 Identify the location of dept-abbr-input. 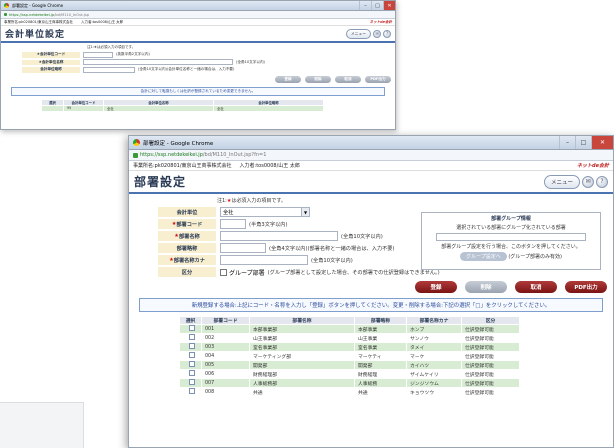
(243, 248).